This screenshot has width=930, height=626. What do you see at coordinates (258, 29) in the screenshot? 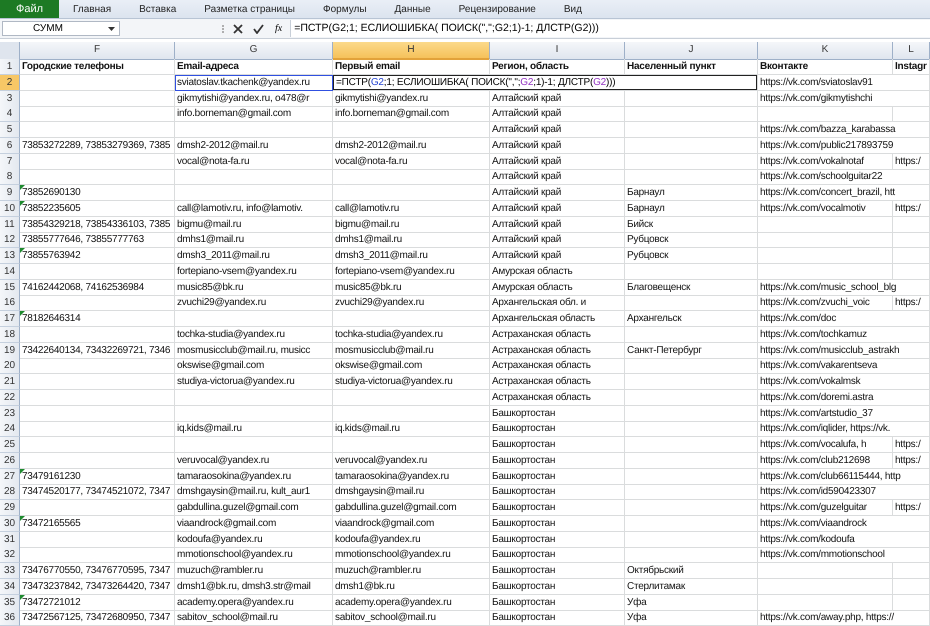
I see `check-icon` at bounding box center [258, 29].